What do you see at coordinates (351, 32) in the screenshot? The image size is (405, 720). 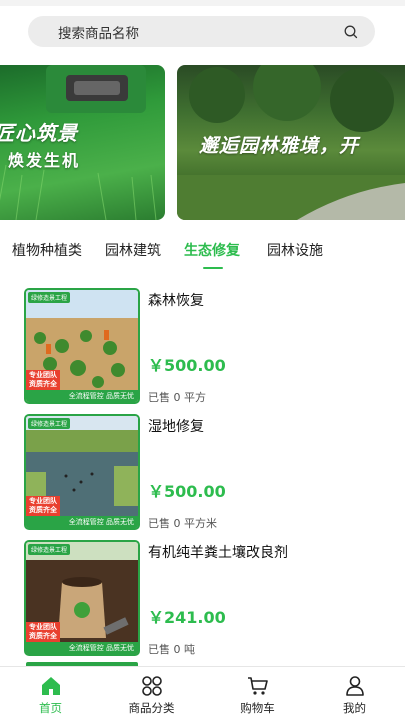 I see `search-icon` at bounding box center [351, 32].